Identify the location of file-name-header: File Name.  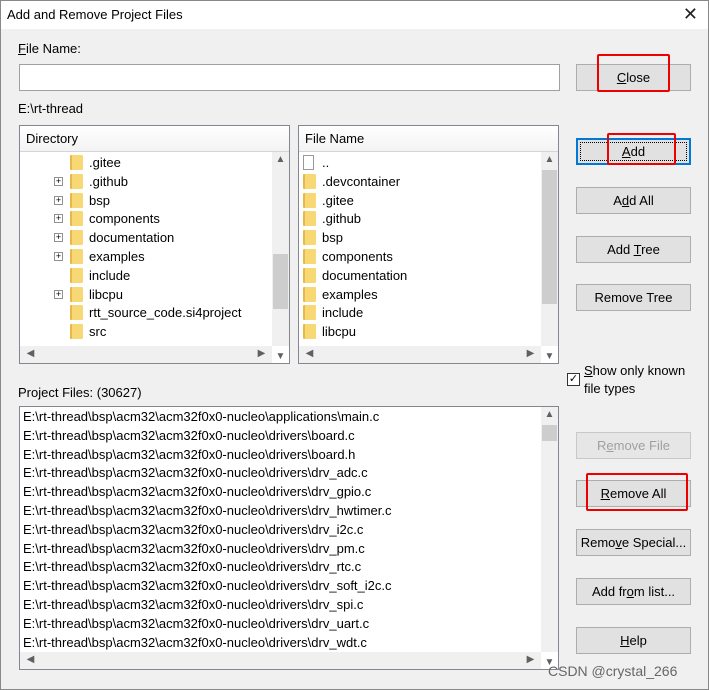
(428, 139).